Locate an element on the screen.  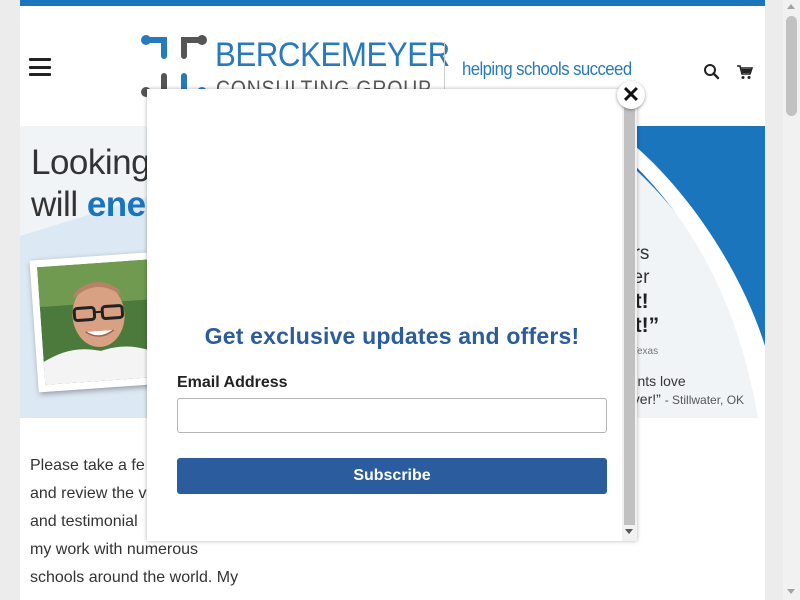
scroll-down-arrow-icon is located at coordinates (791, 591).